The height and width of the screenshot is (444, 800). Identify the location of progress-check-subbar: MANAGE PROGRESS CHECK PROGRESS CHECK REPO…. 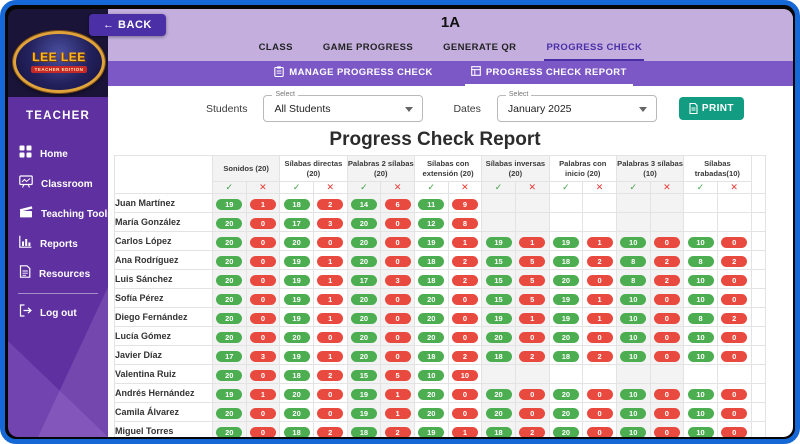
(450, 73).